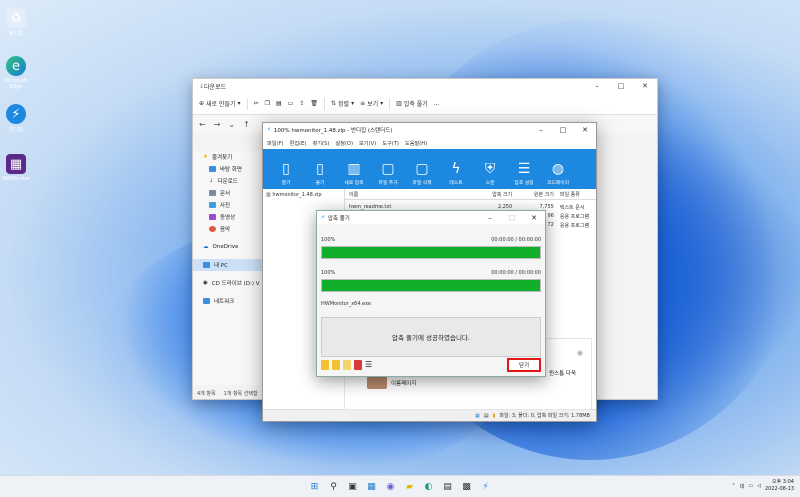 Image resolution: width=800 pixels, height=497 pixels. What do you see at coordinates (494, 416) in the screenshot?
I see `view-preview-icon: ▮` at bounding box center [494, 416].